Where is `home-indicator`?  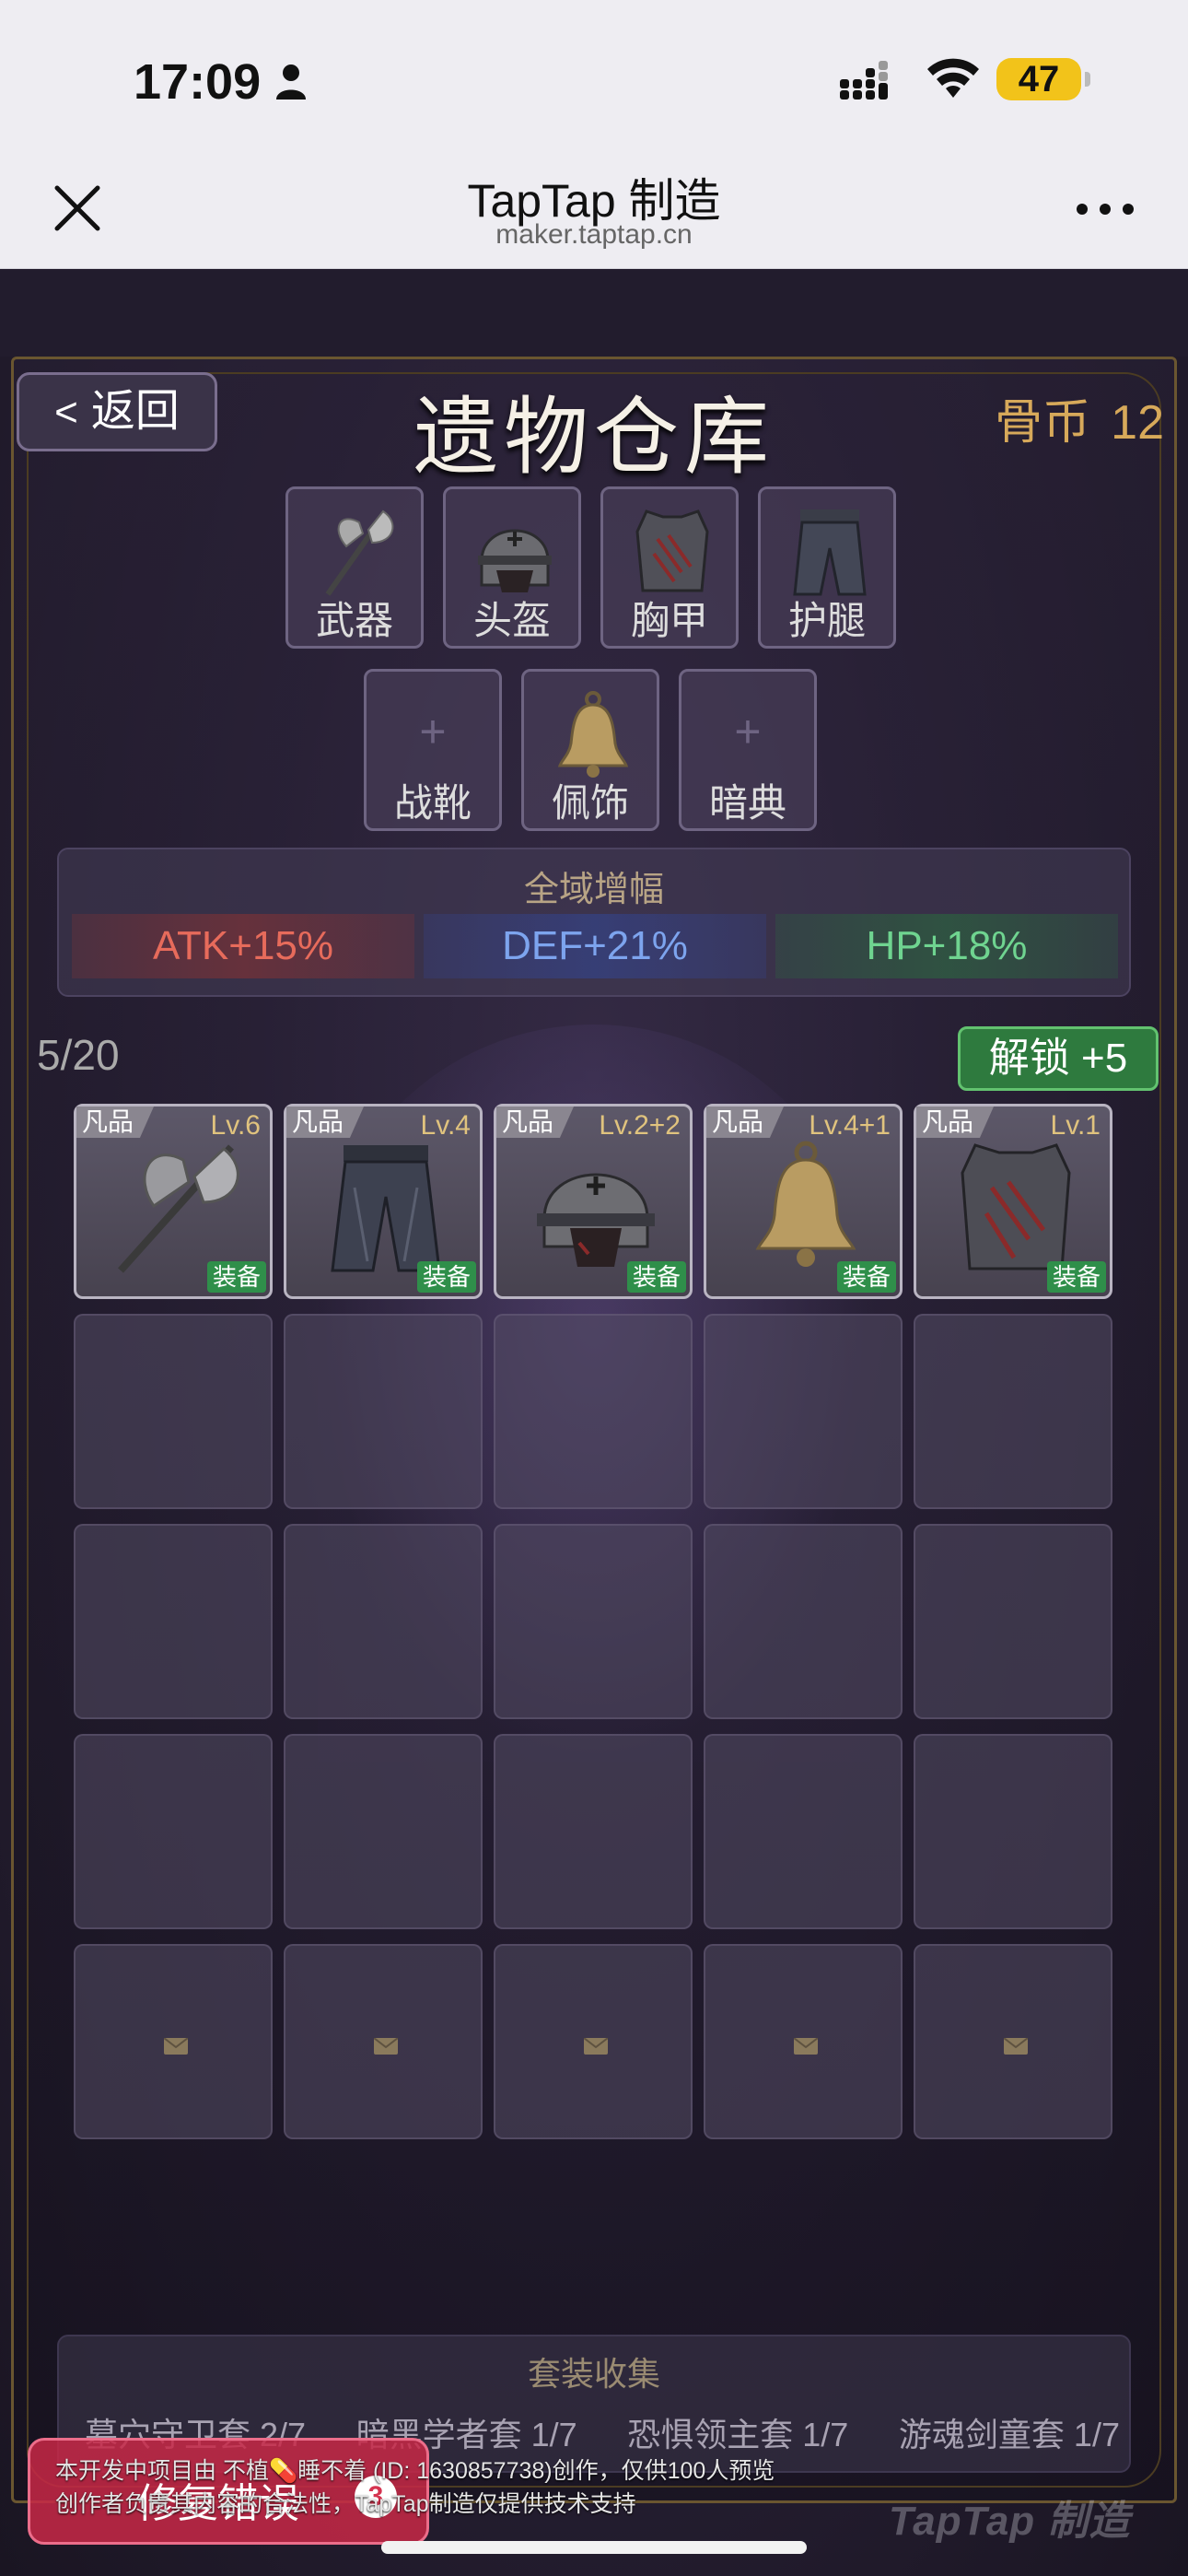
home-indicator is located at coordinates (594, 2547).